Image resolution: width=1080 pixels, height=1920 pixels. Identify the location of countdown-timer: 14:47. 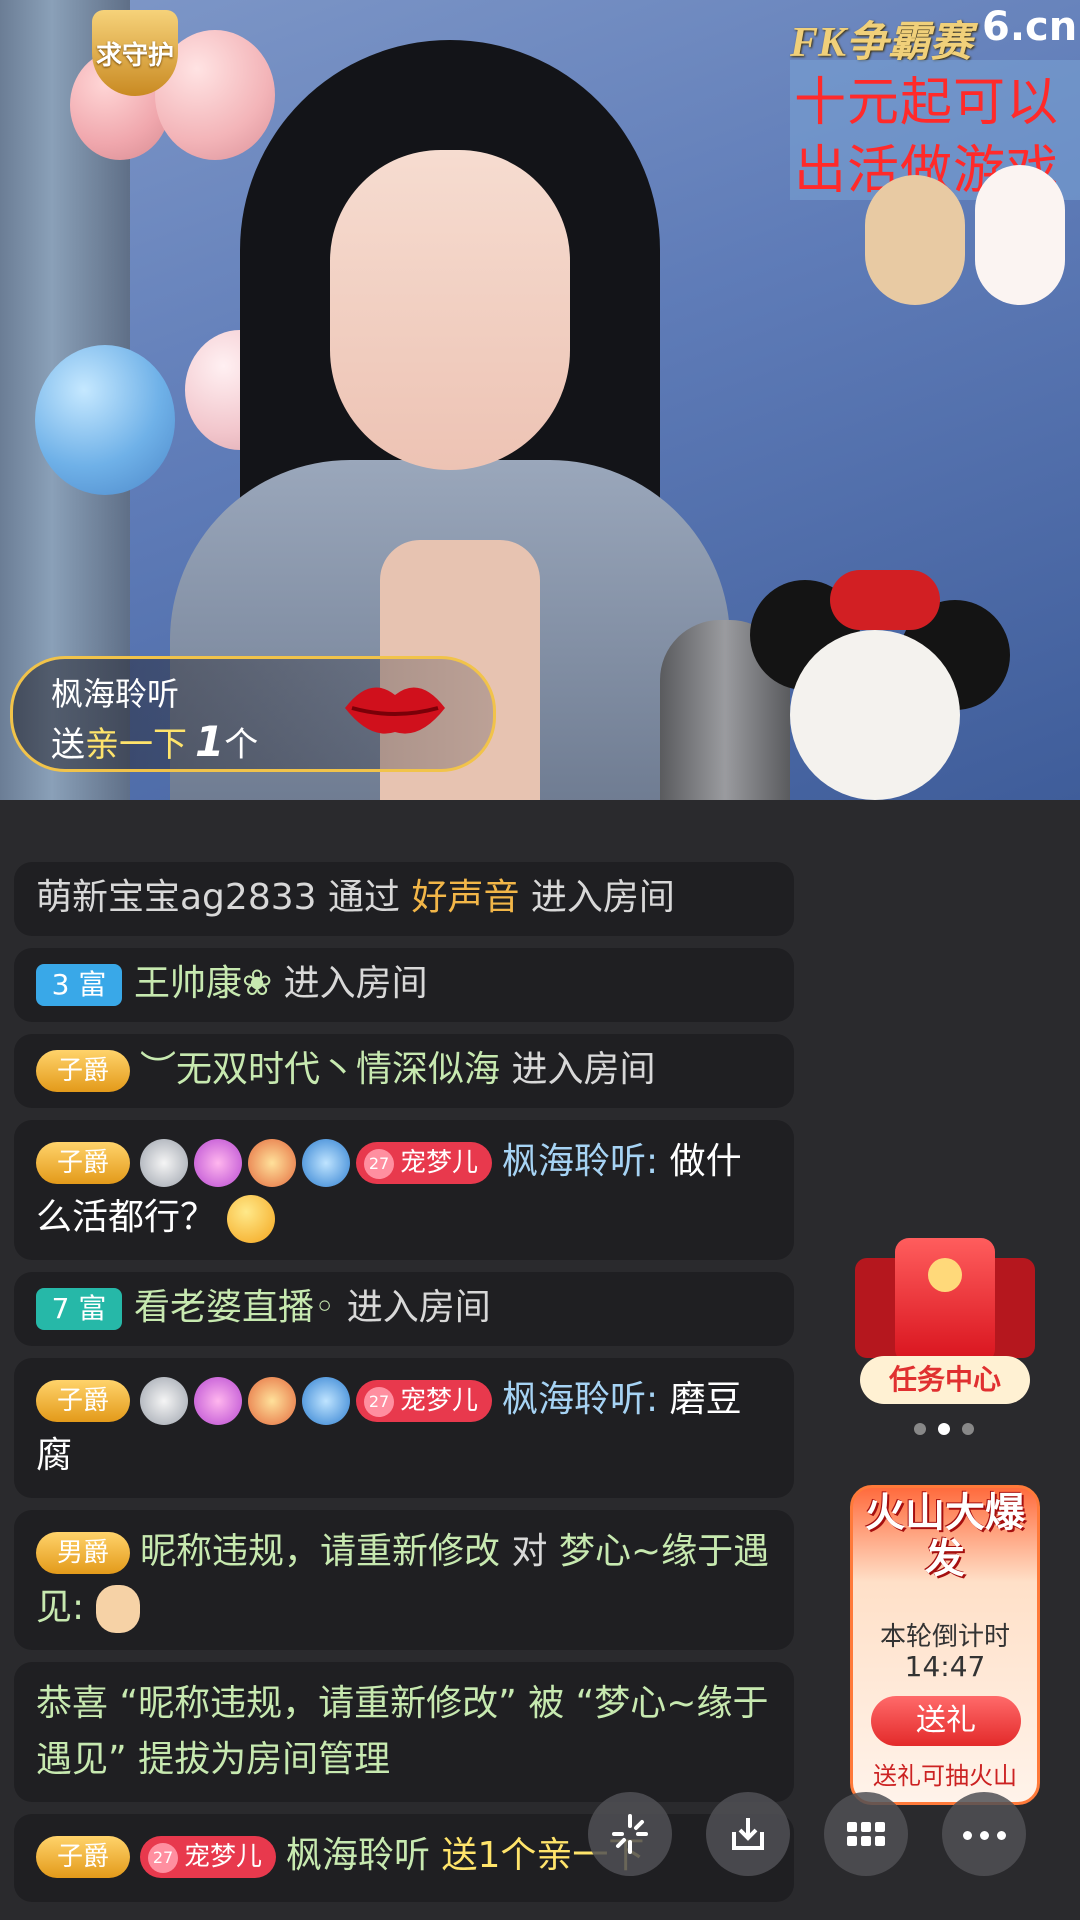
(945, 1666).